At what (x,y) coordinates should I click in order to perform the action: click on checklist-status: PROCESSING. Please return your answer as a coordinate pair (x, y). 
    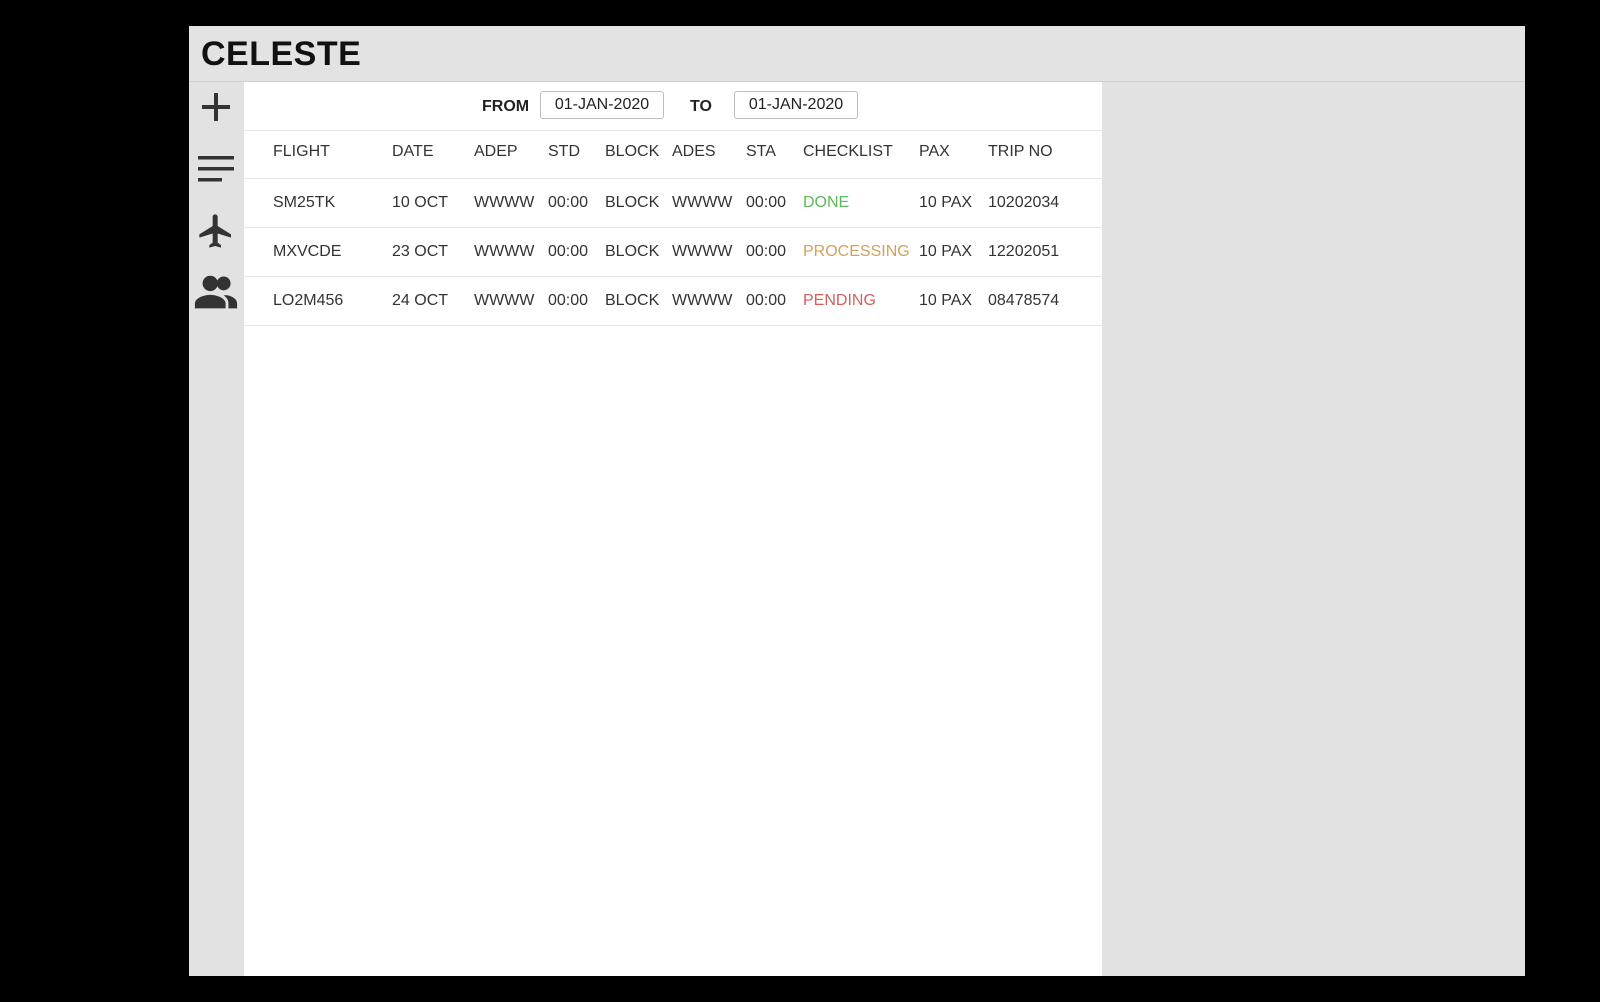
    Looking at the image, I should click on (856, 251).